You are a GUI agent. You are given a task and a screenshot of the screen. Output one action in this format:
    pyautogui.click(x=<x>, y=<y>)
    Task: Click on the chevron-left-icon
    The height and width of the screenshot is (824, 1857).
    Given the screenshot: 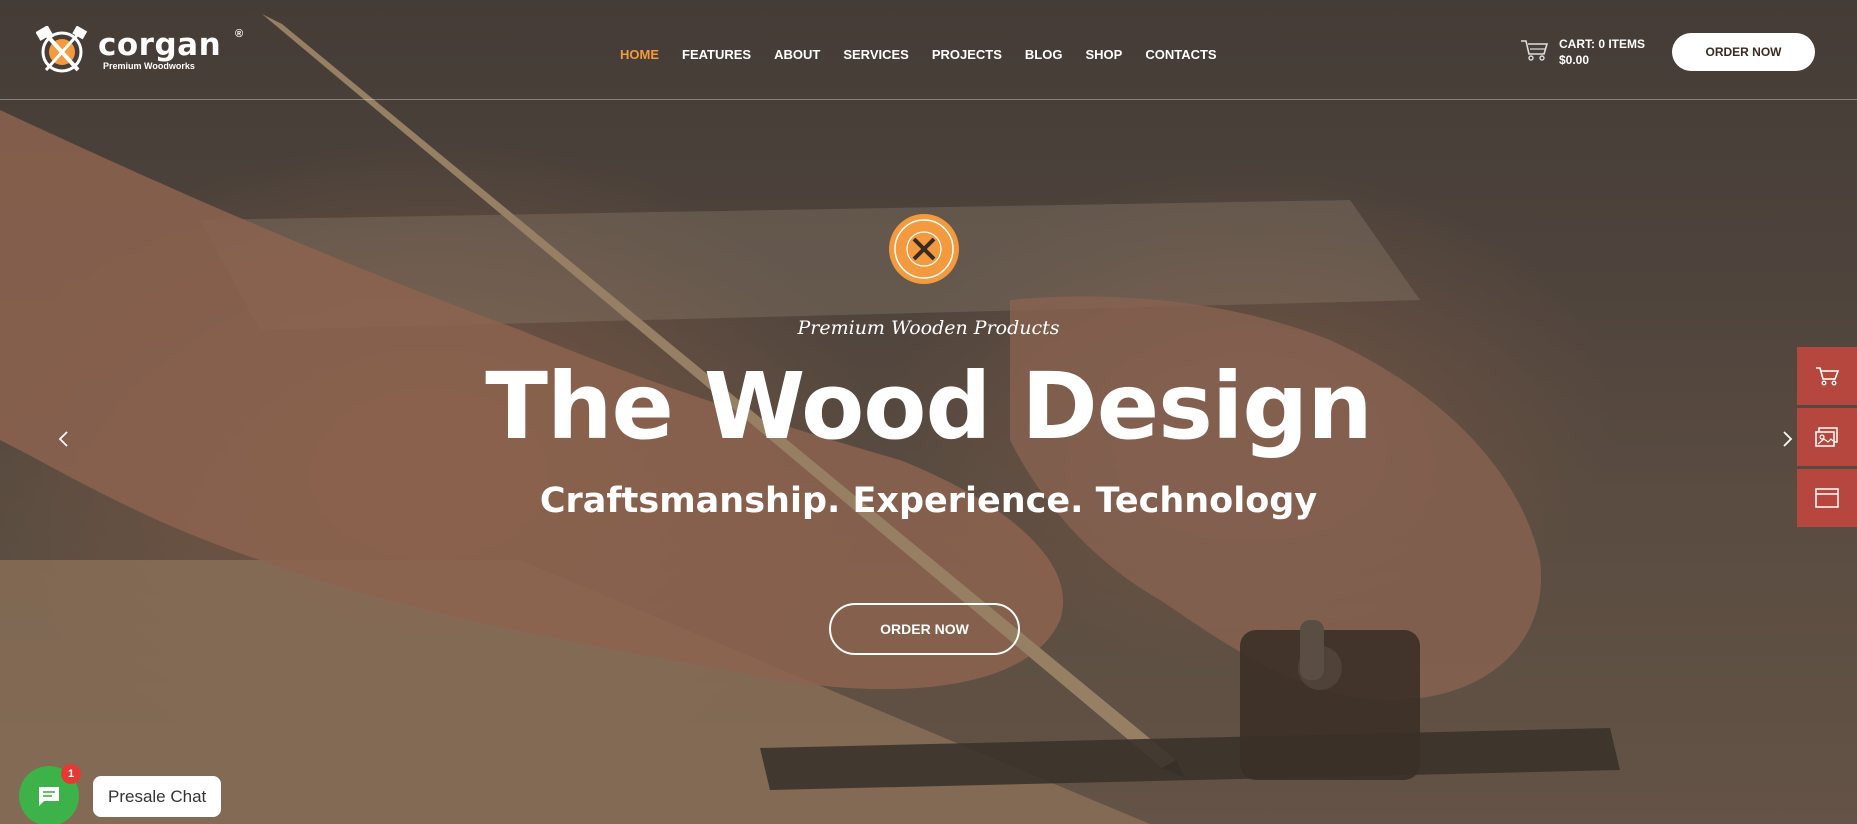 What is the action you would take?
    pyautogui.click(x=64, y=439)
    